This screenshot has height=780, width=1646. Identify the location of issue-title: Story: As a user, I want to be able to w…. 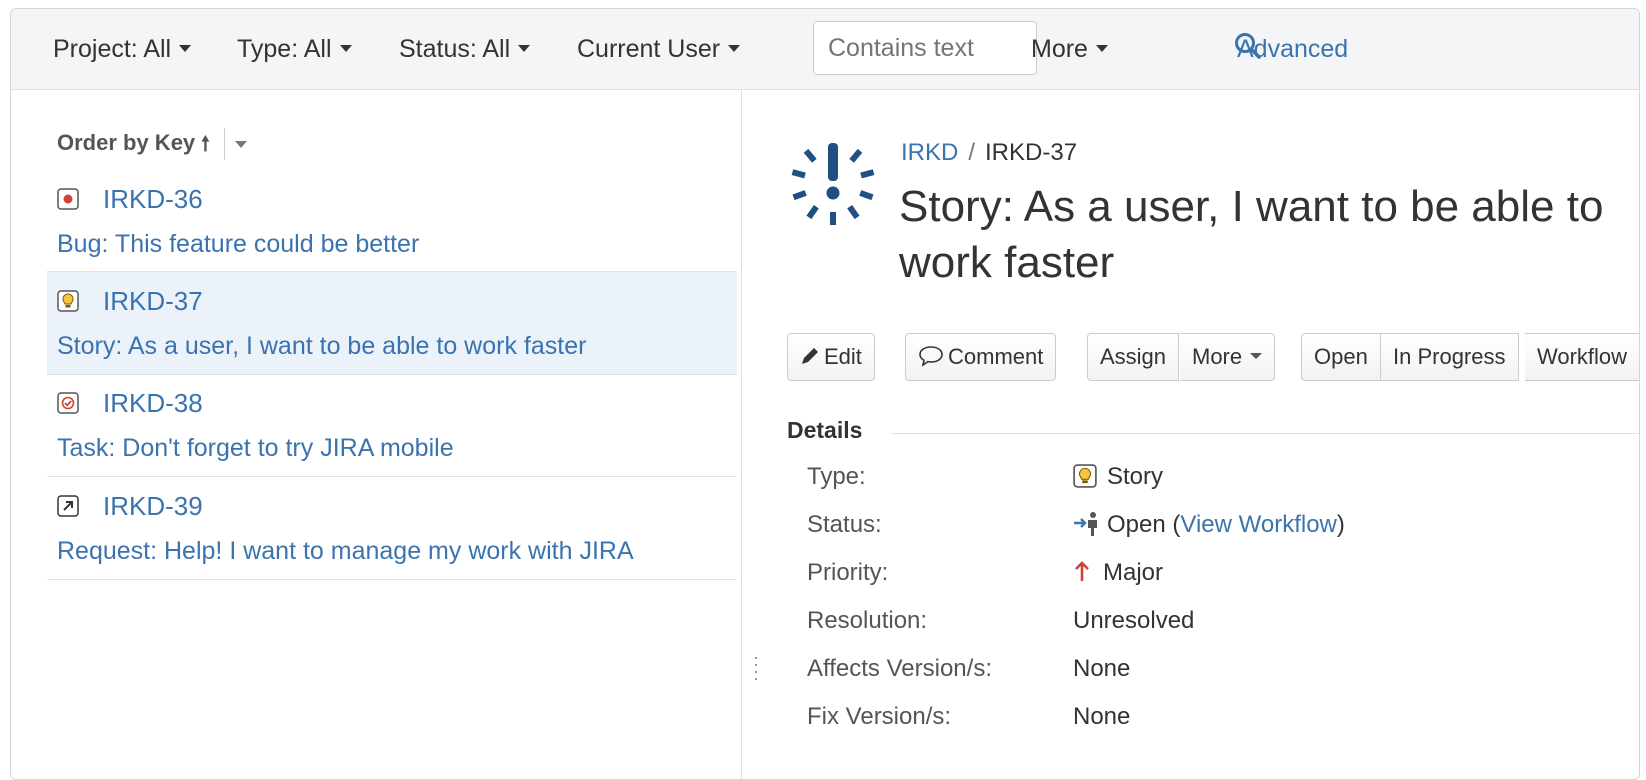
(1251, 234).